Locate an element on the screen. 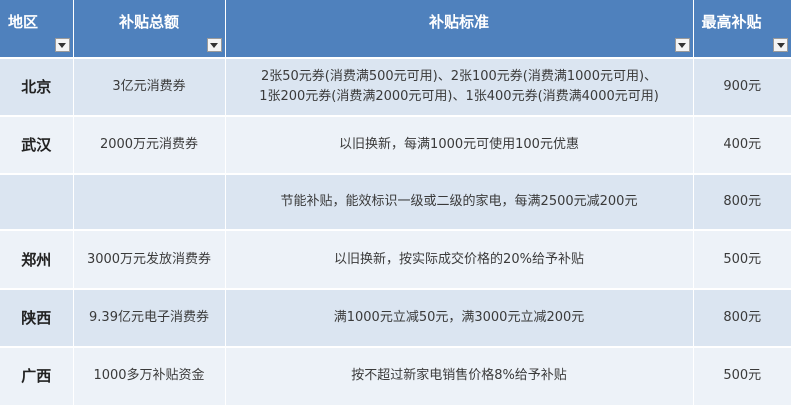 The height and width of the screenshot is (407, 791). filter-dropdown-total is located at coordinates (214, 45).